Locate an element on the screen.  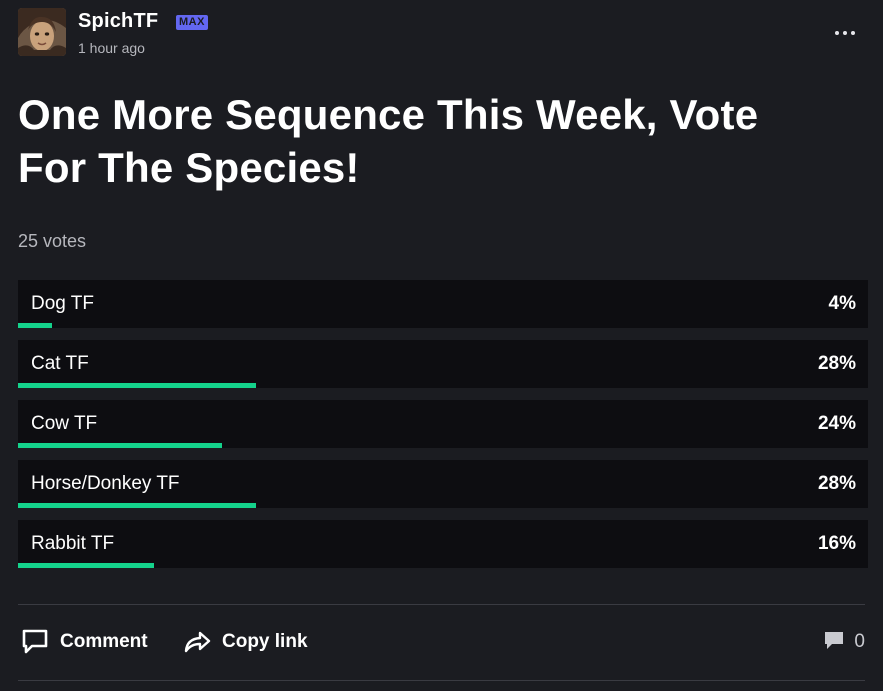
poll-option-rabbit: Rabbit TF 16% is located at coordinates (443, 544).